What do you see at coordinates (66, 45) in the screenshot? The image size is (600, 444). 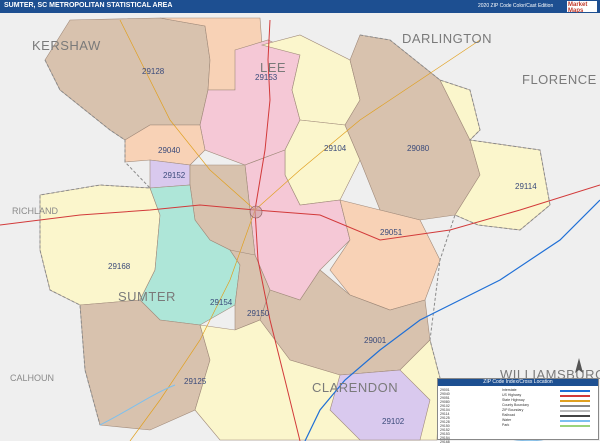 I see `county-label-kershaw: KERSHAW` at bounding box center [66, 45].